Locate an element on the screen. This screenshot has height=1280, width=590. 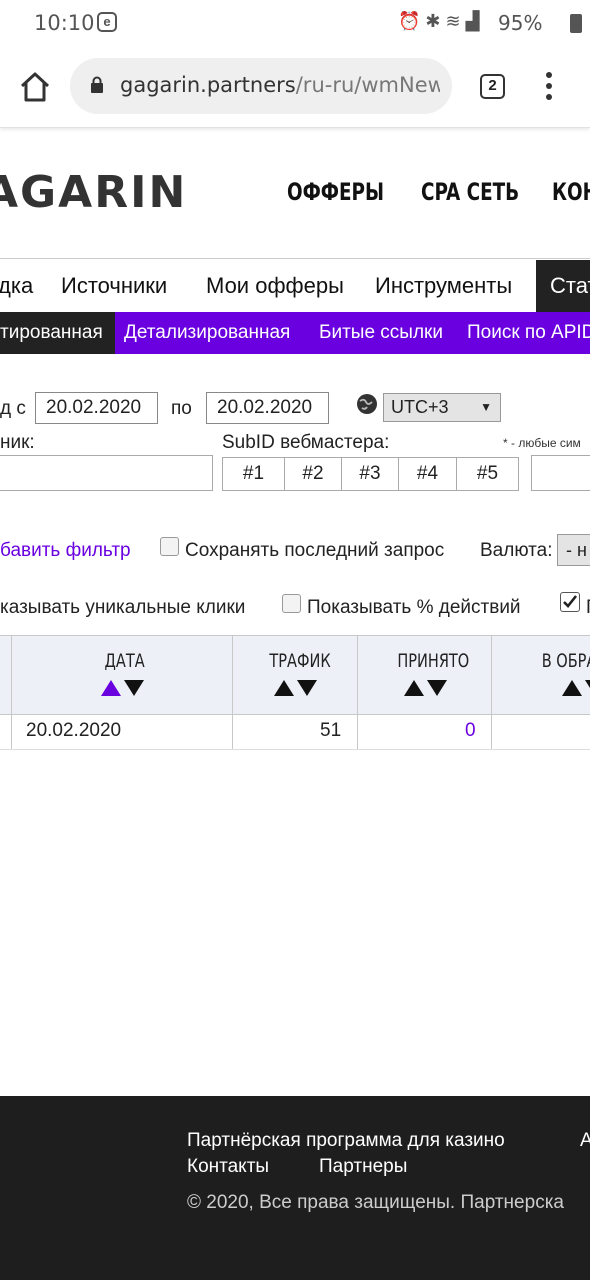
browser-toolbar: gagarin.partners/ru-ru/wmNewSta 2 is located at coordinates (295, 87).